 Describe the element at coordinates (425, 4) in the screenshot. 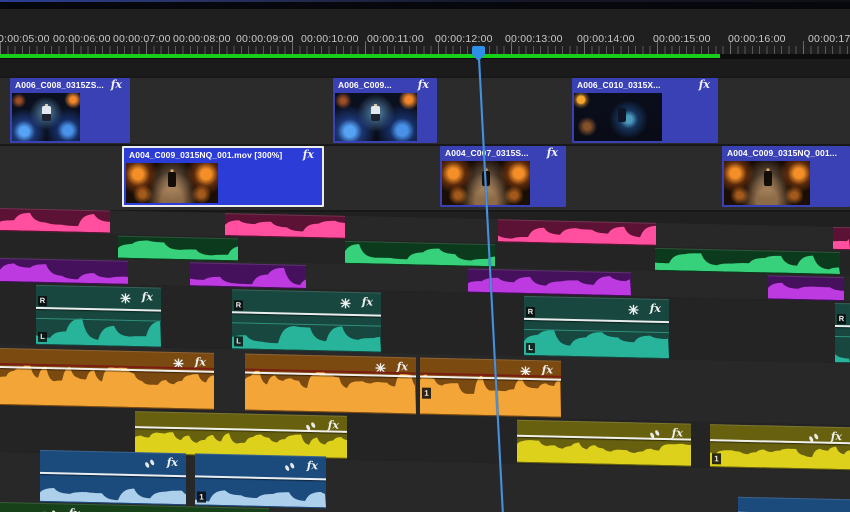

I see `panel-top-edge` at that location.